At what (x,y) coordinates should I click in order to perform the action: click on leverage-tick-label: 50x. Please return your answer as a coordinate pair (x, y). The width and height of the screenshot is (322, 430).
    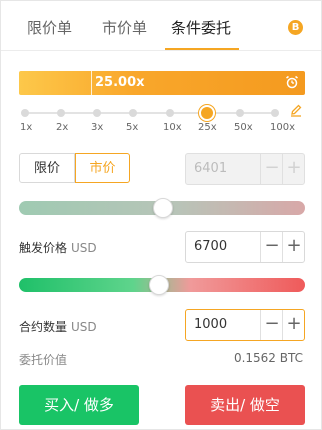
    Looking at the image, I should click on (243, 127).